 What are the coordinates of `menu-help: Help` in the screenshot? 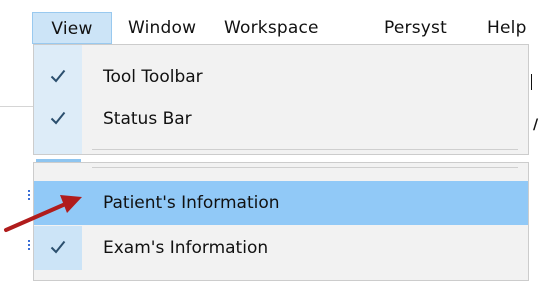 It's located at (507, 28).